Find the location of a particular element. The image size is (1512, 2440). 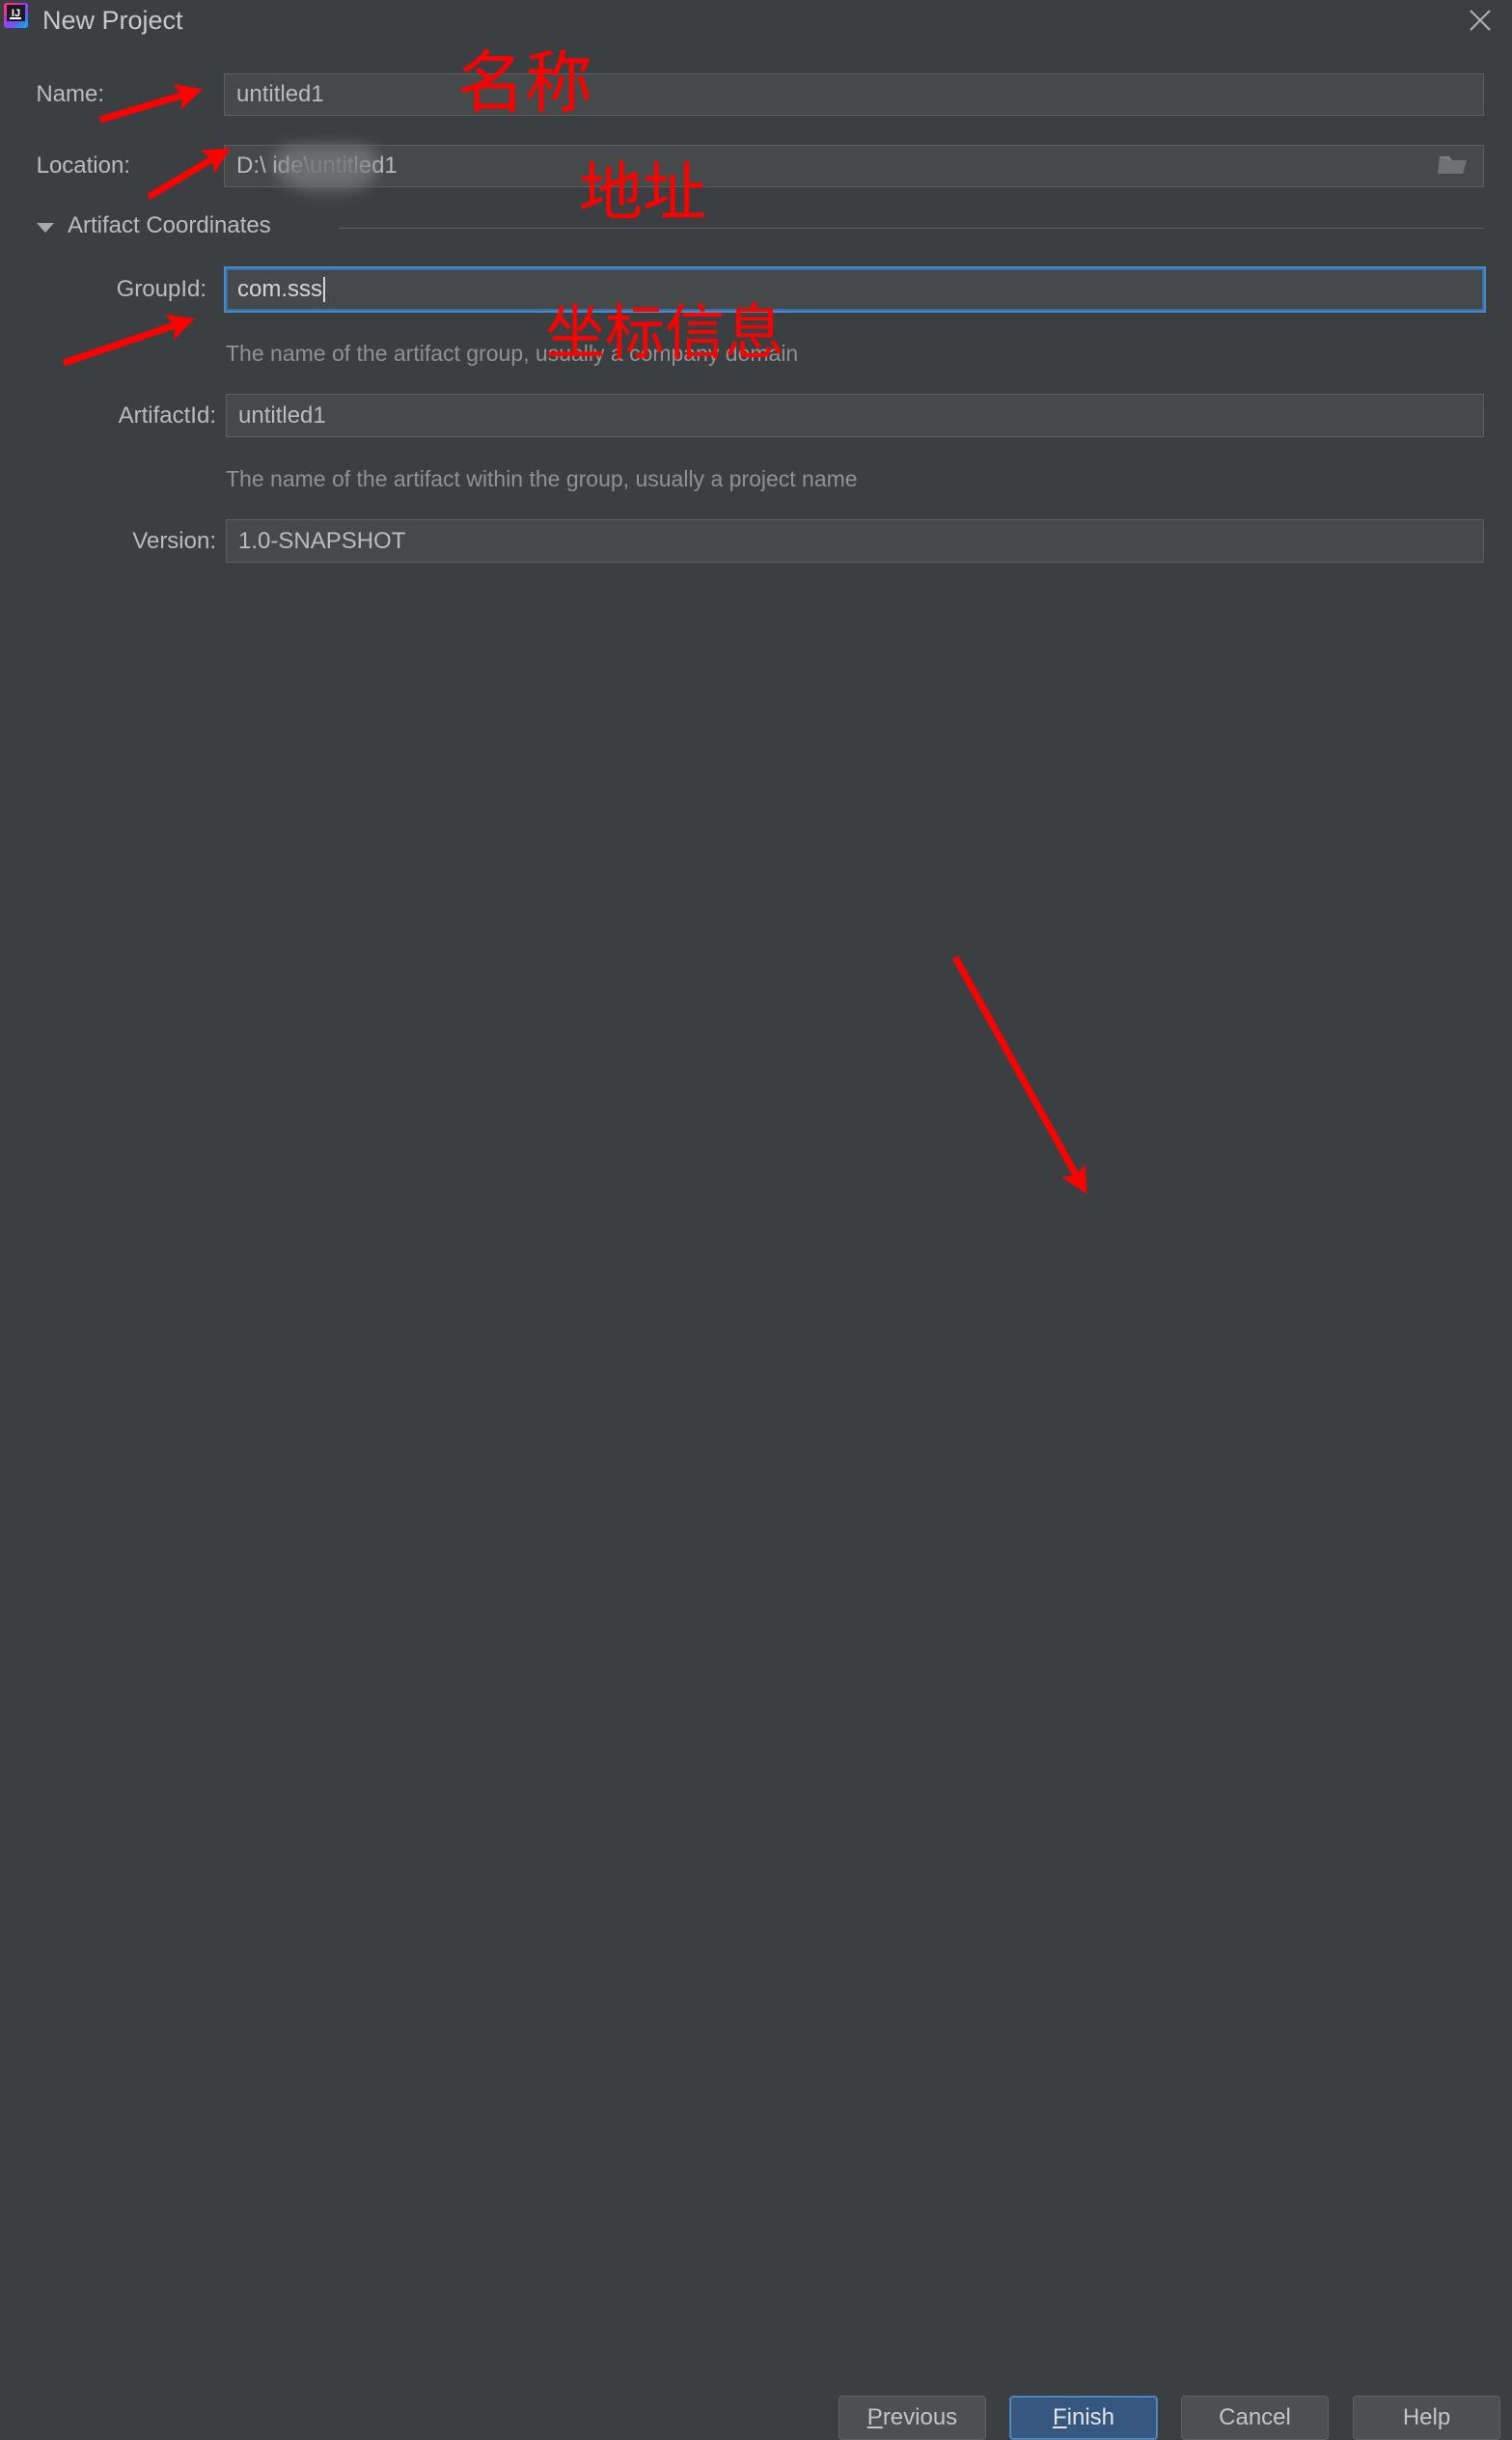

browse-folder-button is located at coordinates (1453, 164).